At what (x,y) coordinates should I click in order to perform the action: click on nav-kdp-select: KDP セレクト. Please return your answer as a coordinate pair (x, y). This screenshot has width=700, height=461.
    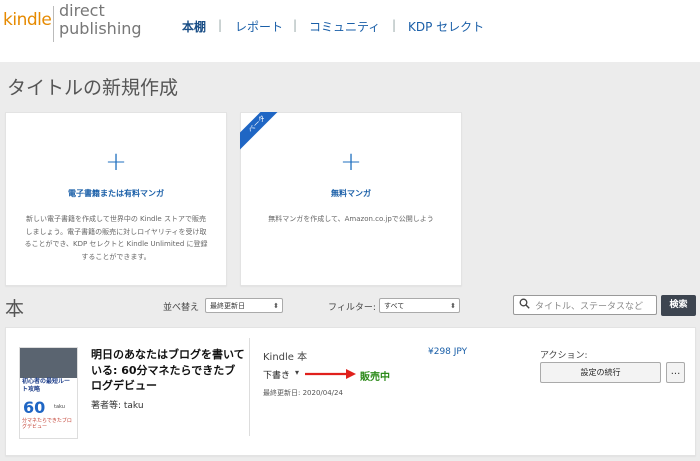
    Looking at the image, I should click on (446, 26).